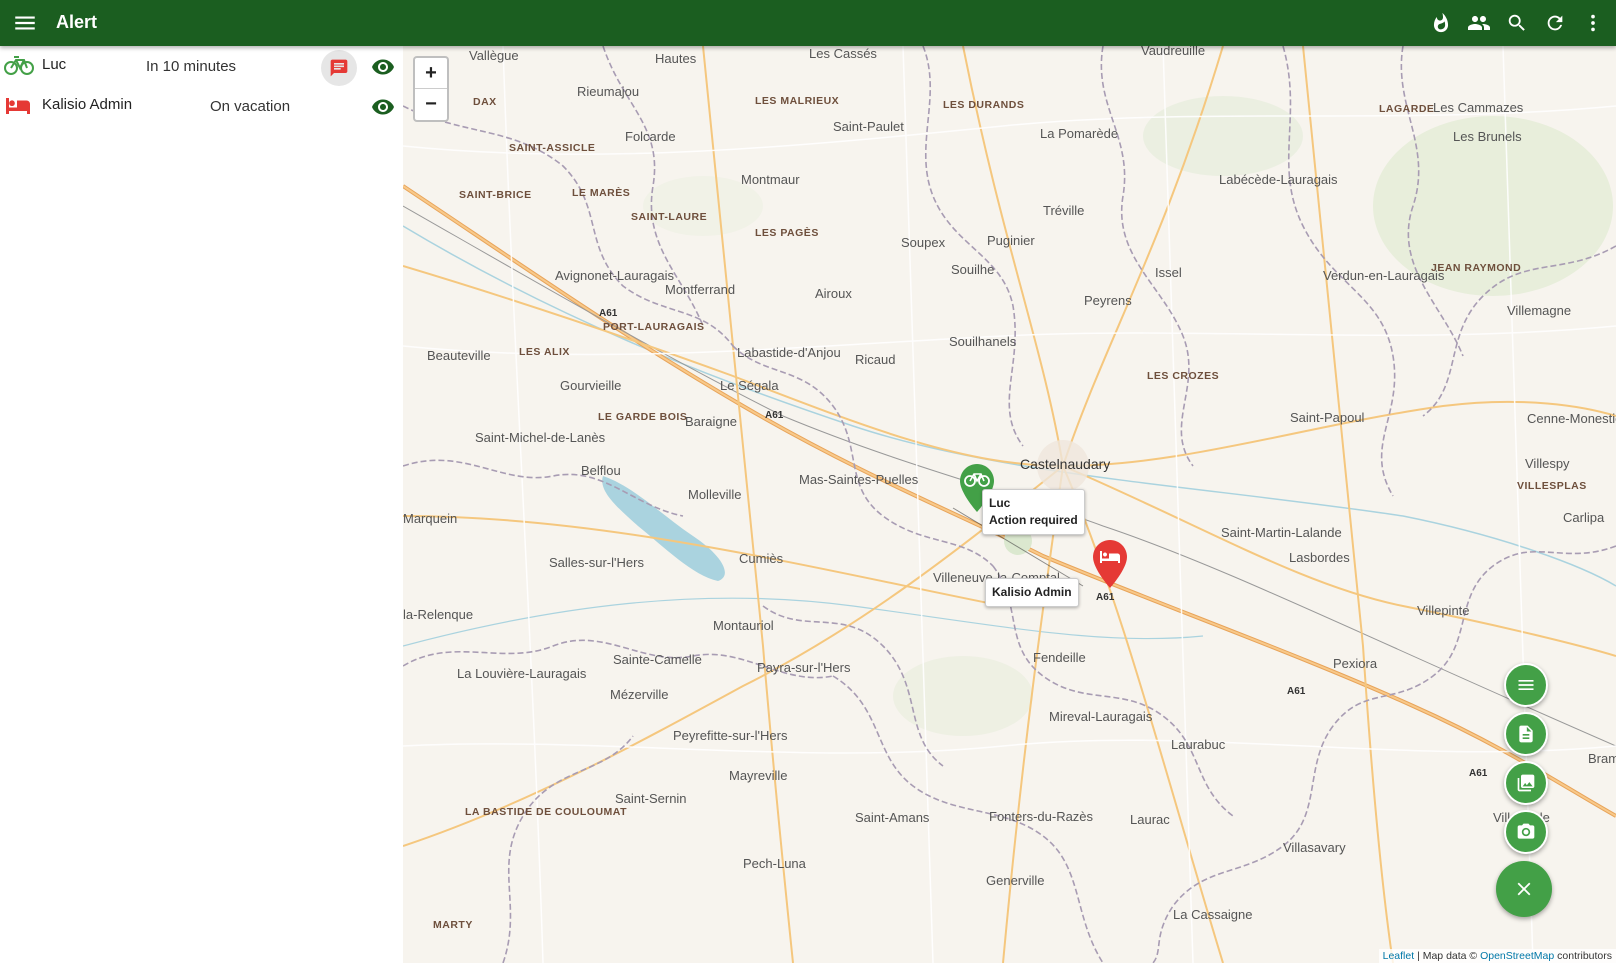 The height and width of the screenshot is (963, 1616). I want to click on luc-tooltip: Luc Action required, so click(1033, 512).